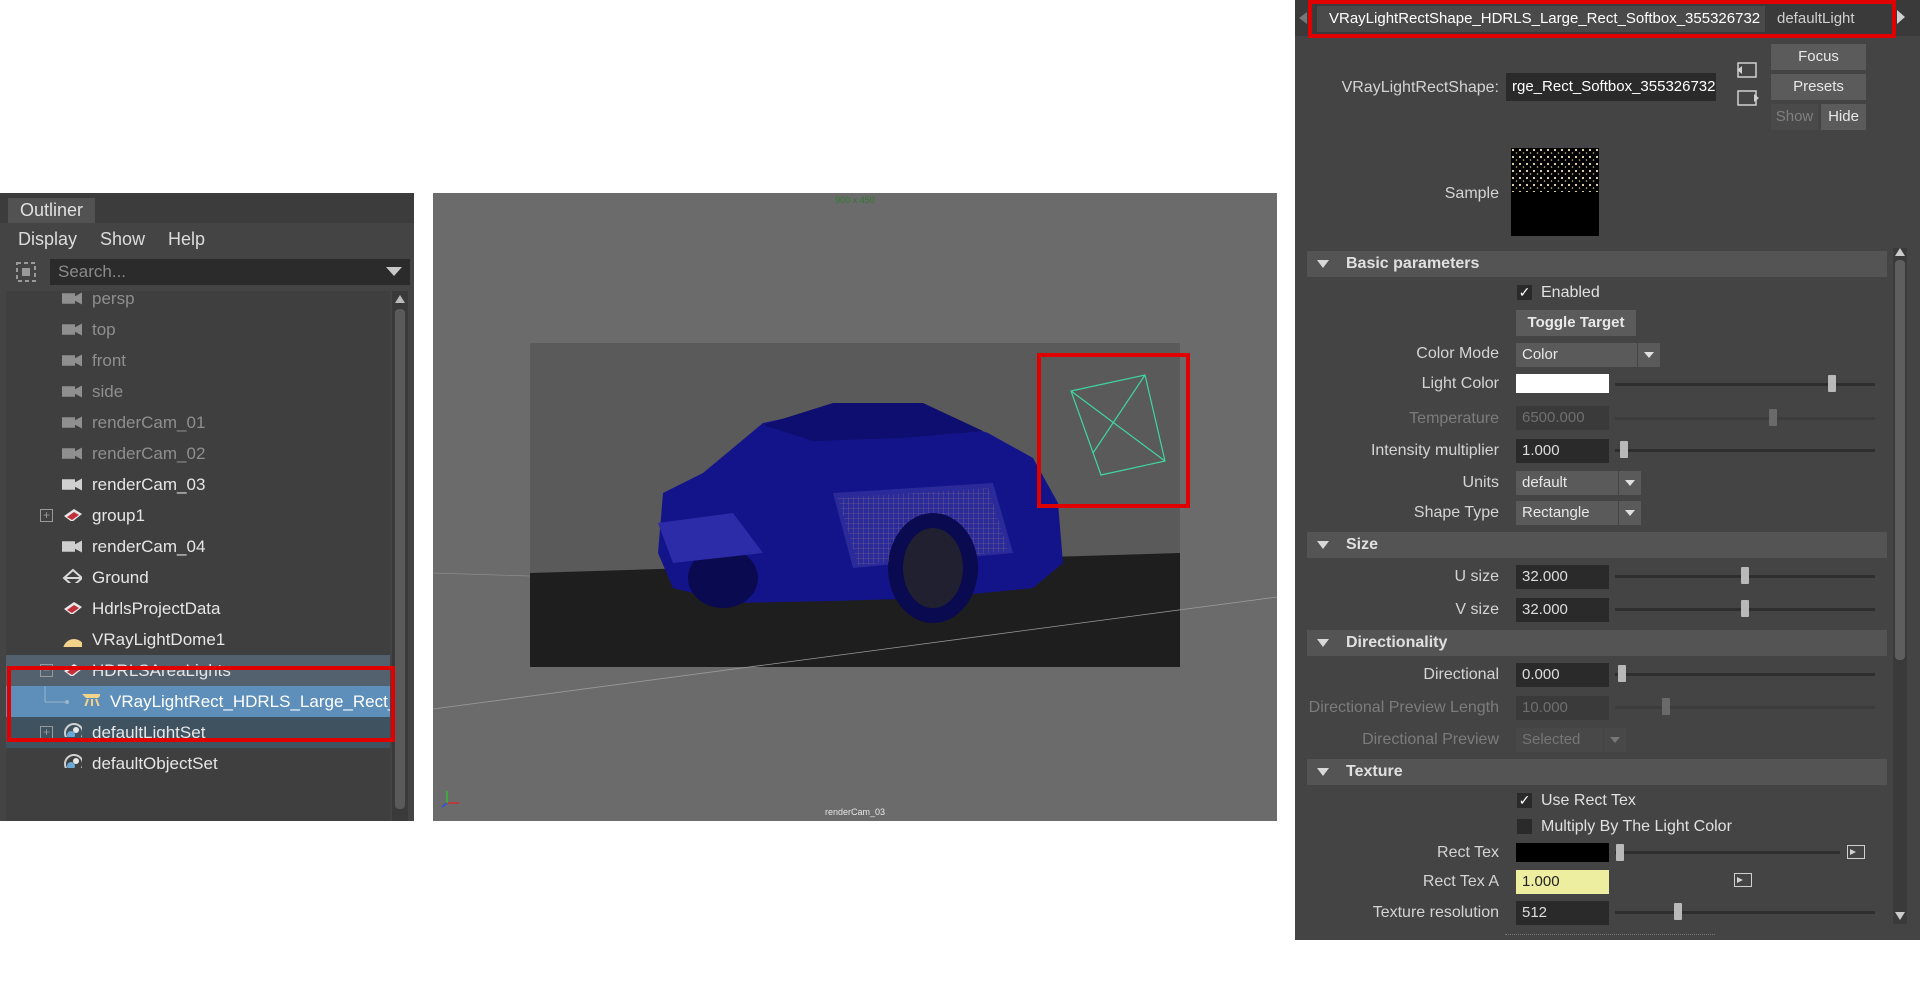 The width and height of the screenshot is (1920, 981). I want to click on multiply-light-color-checkbox, so click(1524, 826).